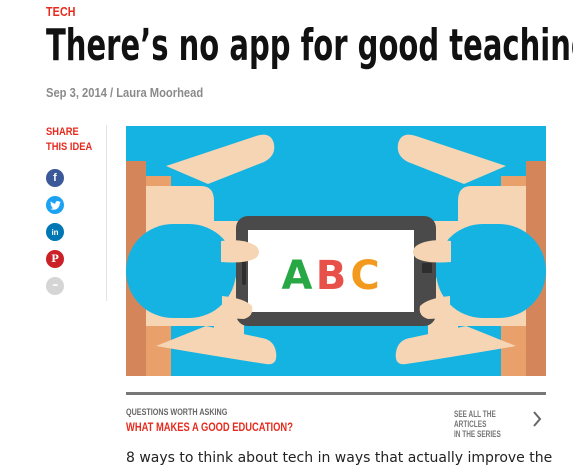 The image size is (573, 466). I want to click on byline: Sep 3, 2014 / Laura Moorhead, so click(125, 92).